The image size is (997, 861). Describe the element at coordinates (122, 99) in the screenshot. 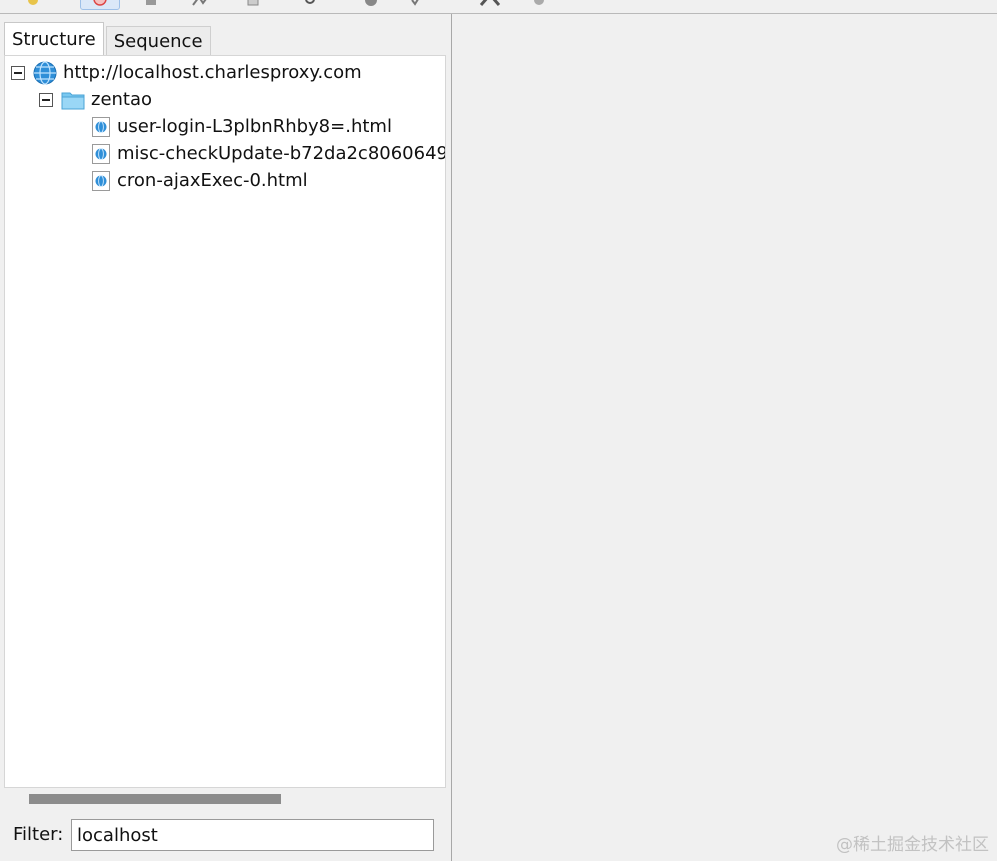

I see `folder-label: zentao` at that location.